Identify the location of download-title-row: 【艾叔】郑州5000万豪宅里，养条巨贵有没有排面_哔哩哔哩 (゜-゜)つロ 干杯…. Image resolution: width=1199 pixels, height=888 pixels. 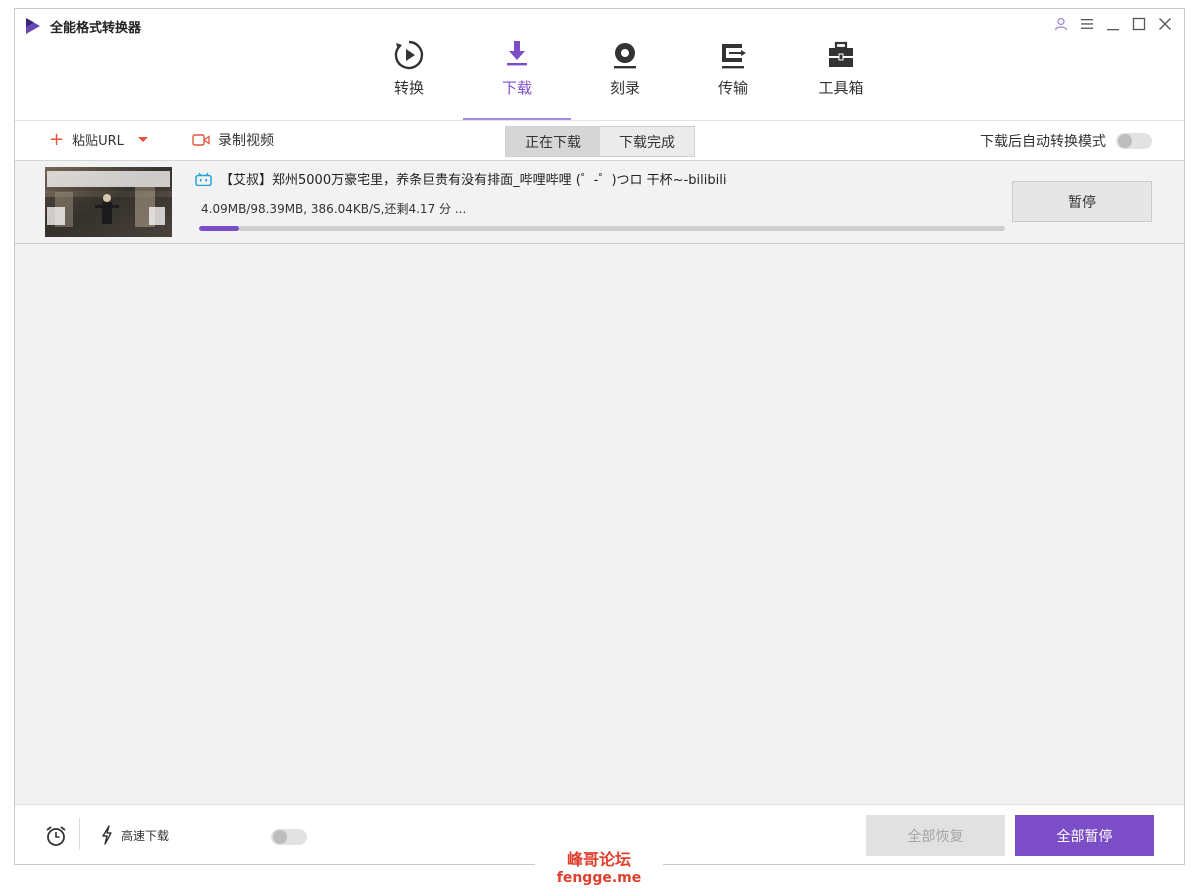
(460, 178).